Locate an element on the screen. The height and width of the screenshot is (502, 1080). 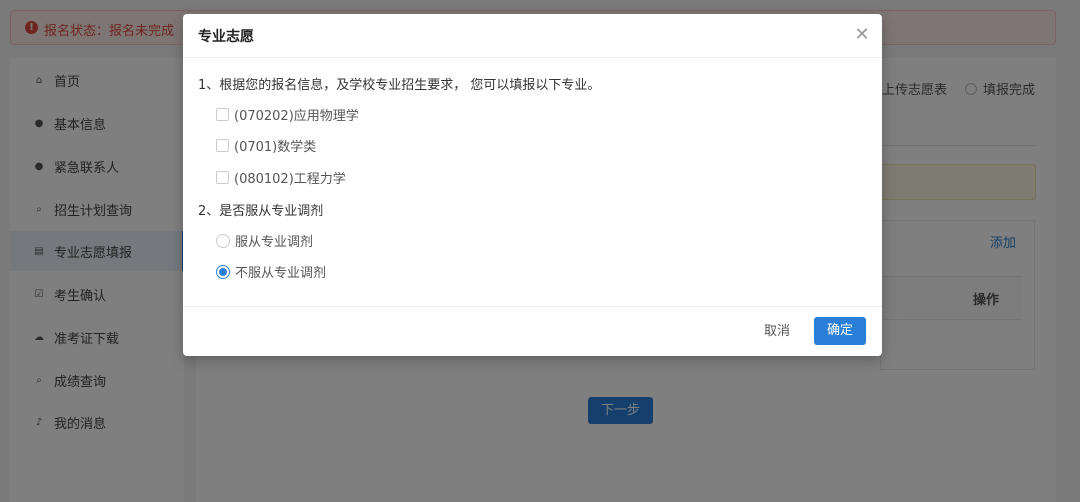
adjust-label: 不服从专业调剂 is located at coordinates (281, 273).